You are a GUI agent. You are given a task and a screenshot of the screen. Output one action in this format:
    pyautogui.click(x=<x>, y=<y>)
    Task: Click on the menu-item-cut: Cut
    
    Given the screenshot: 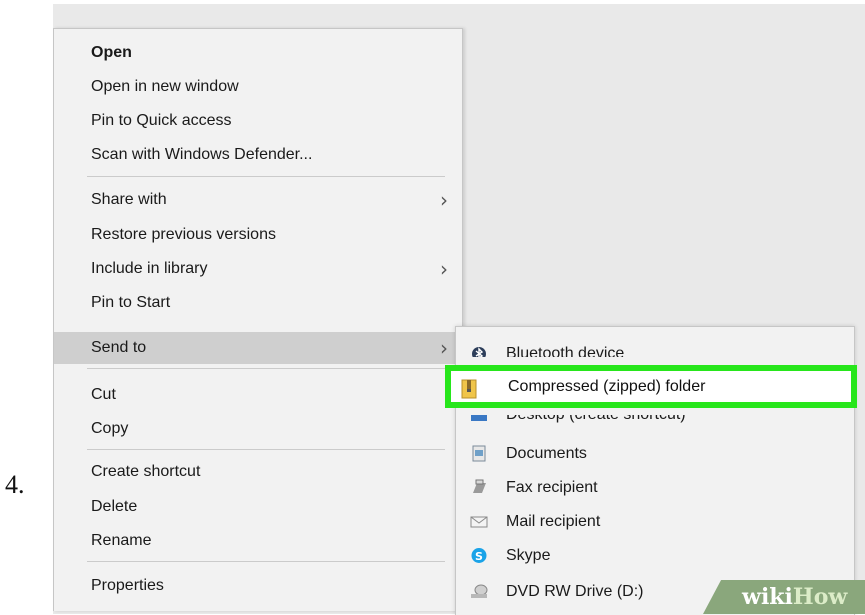 What is the action you would take?
    pyautogui.click(x=258, y=395)
    